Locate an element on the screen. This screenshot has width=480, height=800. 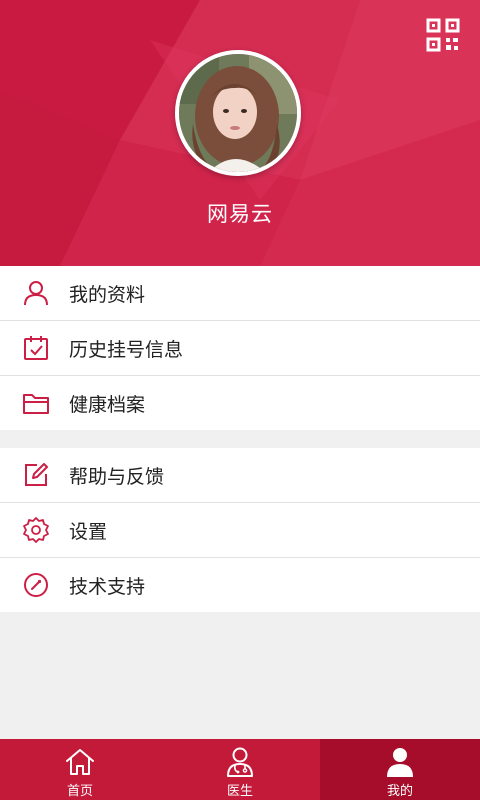
folder-icon is located at coordinates (36, 403).